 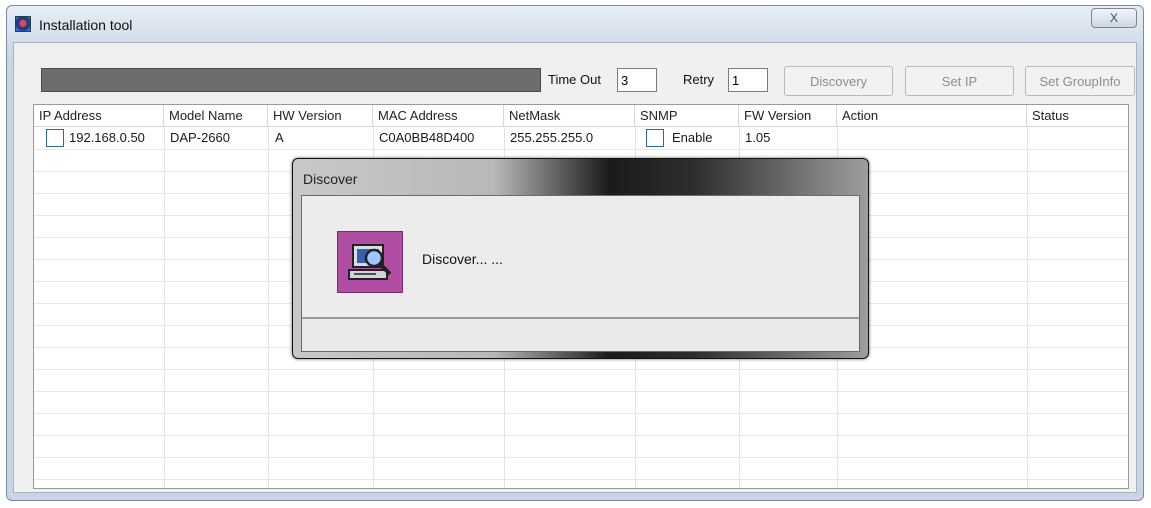 What do you see at coordinates (838, 81) in the screenshot?
I see `discovery-button: Discovery` at bounding box center [838, 81].